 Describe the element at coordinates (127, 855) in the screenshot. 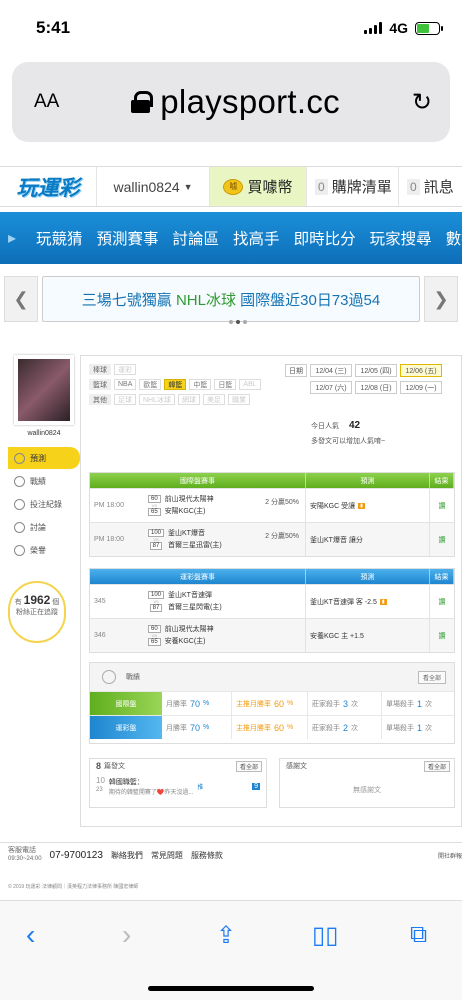

I see `footer-link-contact: 聯絡我們` at that location.